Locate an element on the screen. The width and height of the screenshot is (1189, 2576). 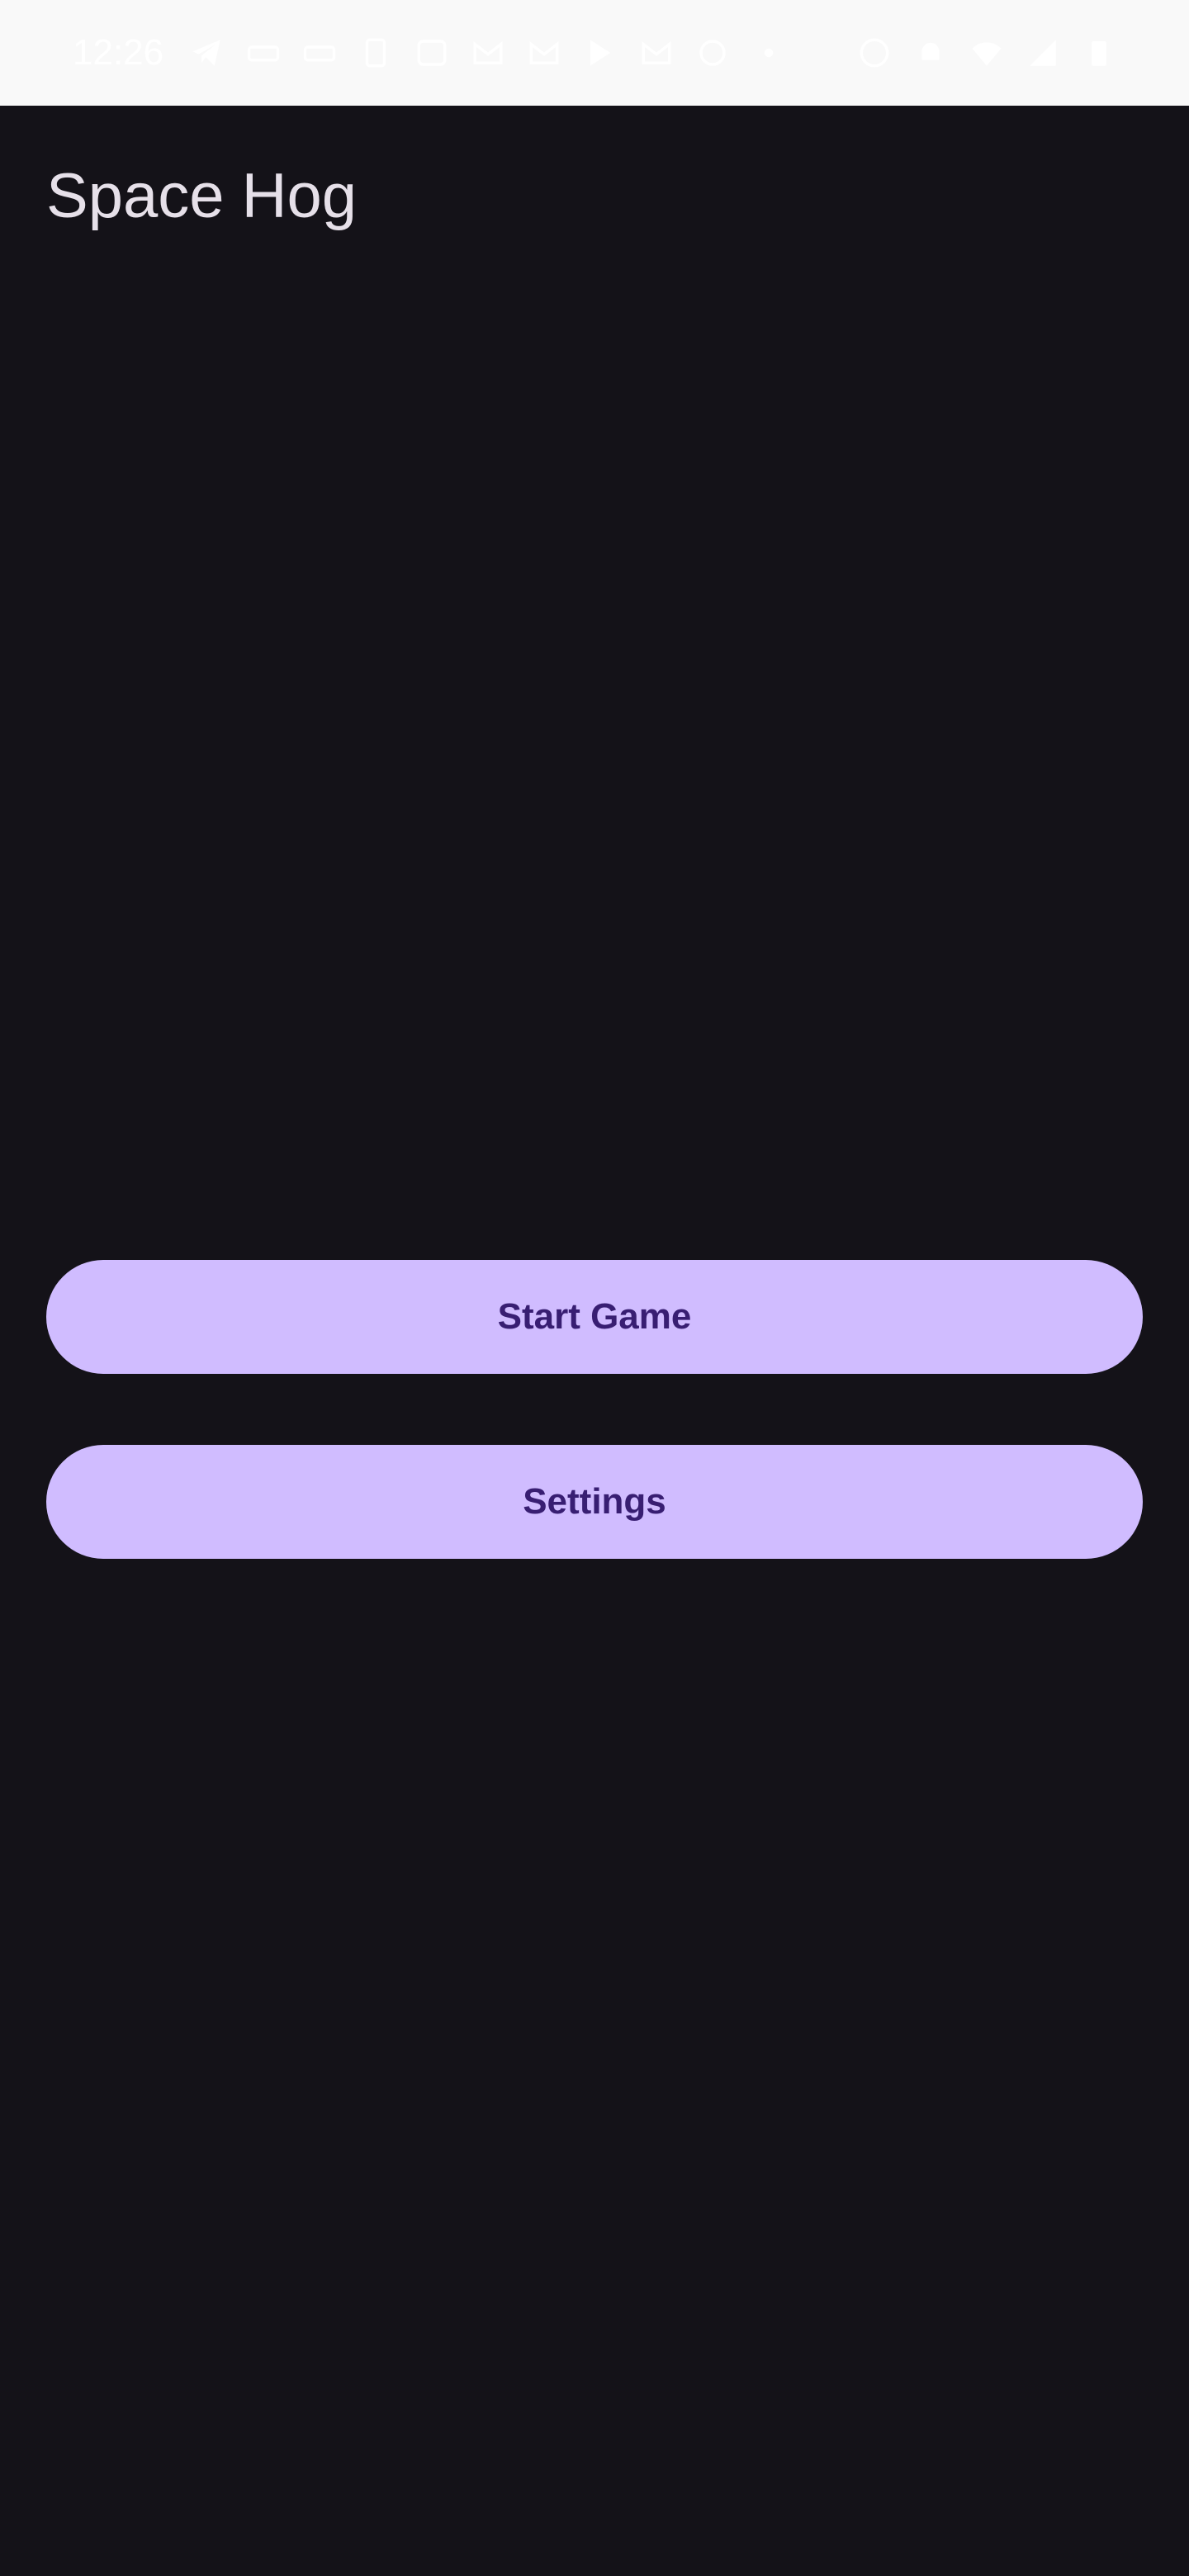
sync-icon is located at coordinates (431, 53).